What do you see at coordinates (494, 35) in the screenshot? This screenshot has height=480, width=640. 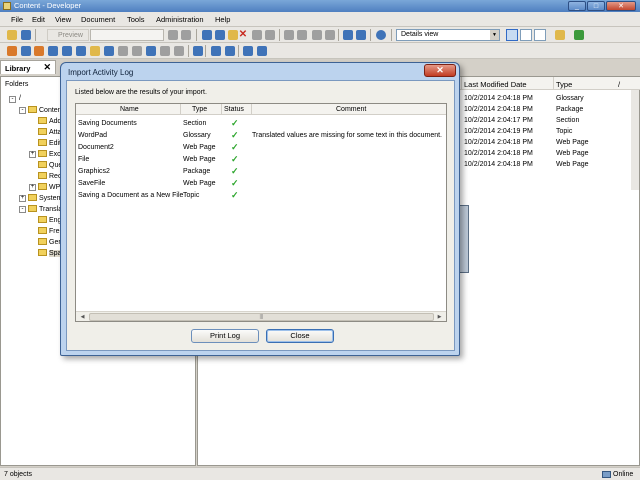 I see `chevron-down-icon: ▼` at bounding box center [494, 35].